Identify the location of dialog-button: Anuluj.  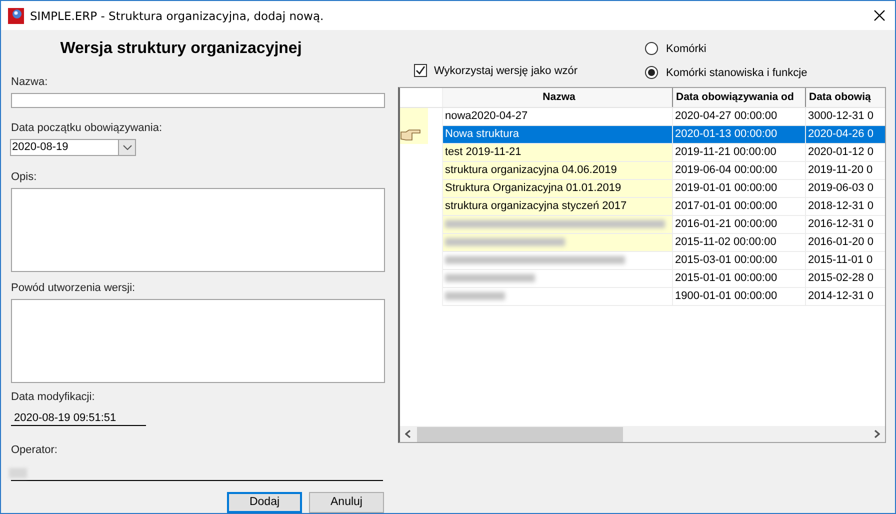
(346, 502).